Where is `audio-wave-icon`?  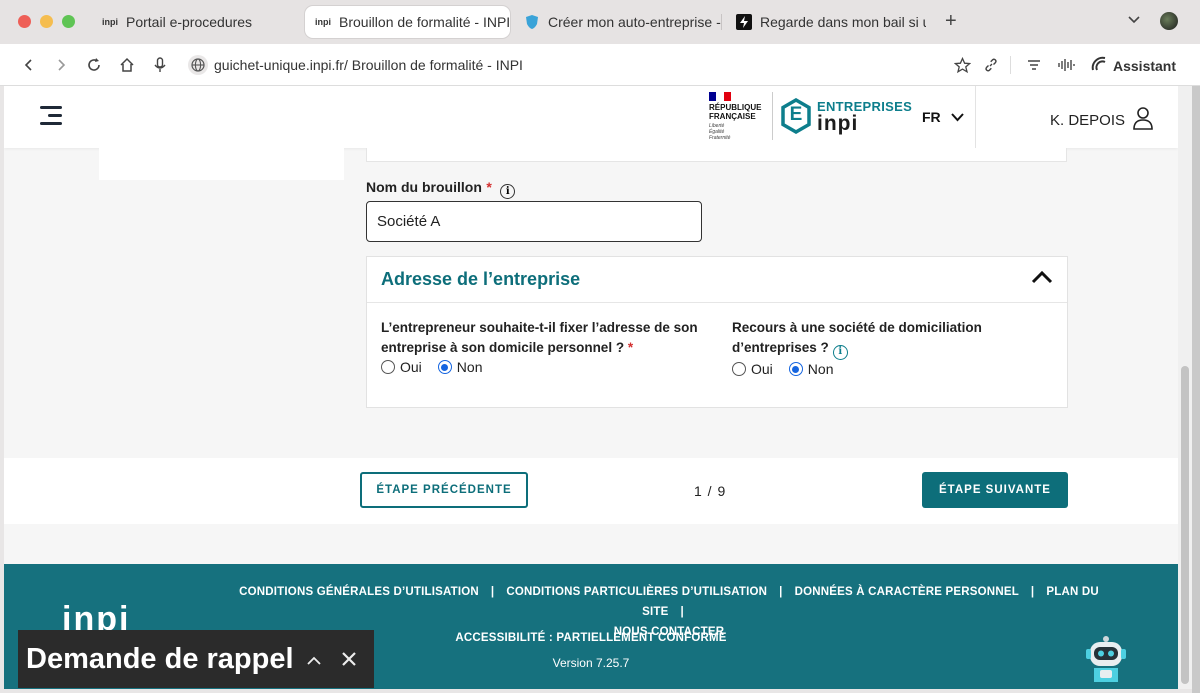 audio-wave-icon is located at coordinates (1066, 65).